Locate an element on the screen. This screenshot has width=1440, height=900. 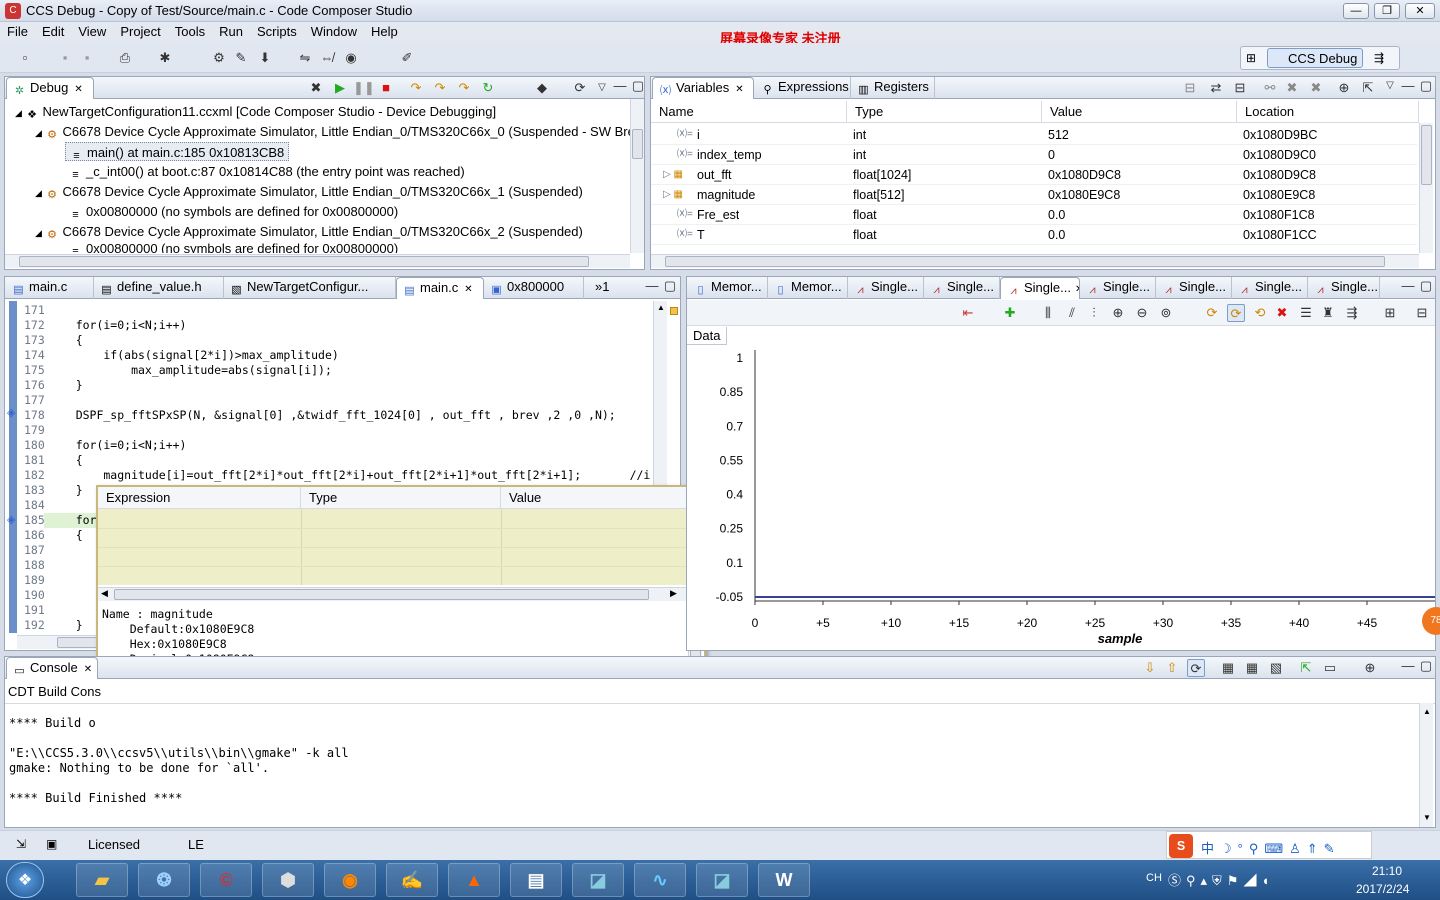
zoom-in-icon: ⊕ is located at coordinates (1118, 313).